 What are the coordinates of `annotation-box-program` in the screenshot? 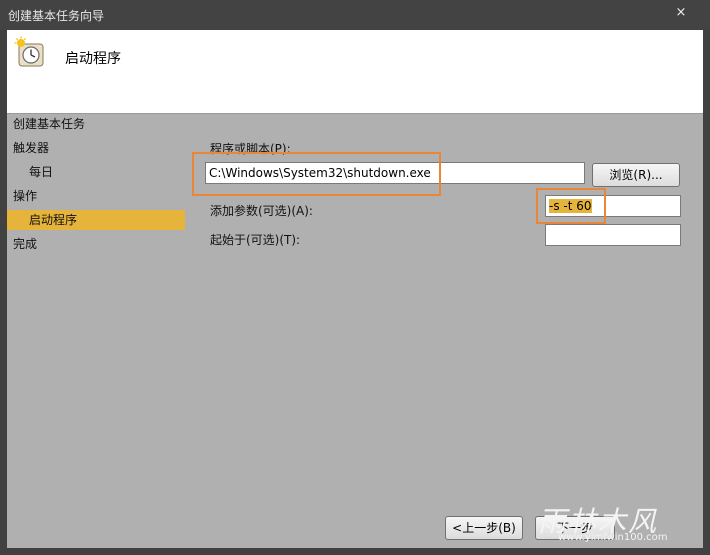 It's located at (316, 174).